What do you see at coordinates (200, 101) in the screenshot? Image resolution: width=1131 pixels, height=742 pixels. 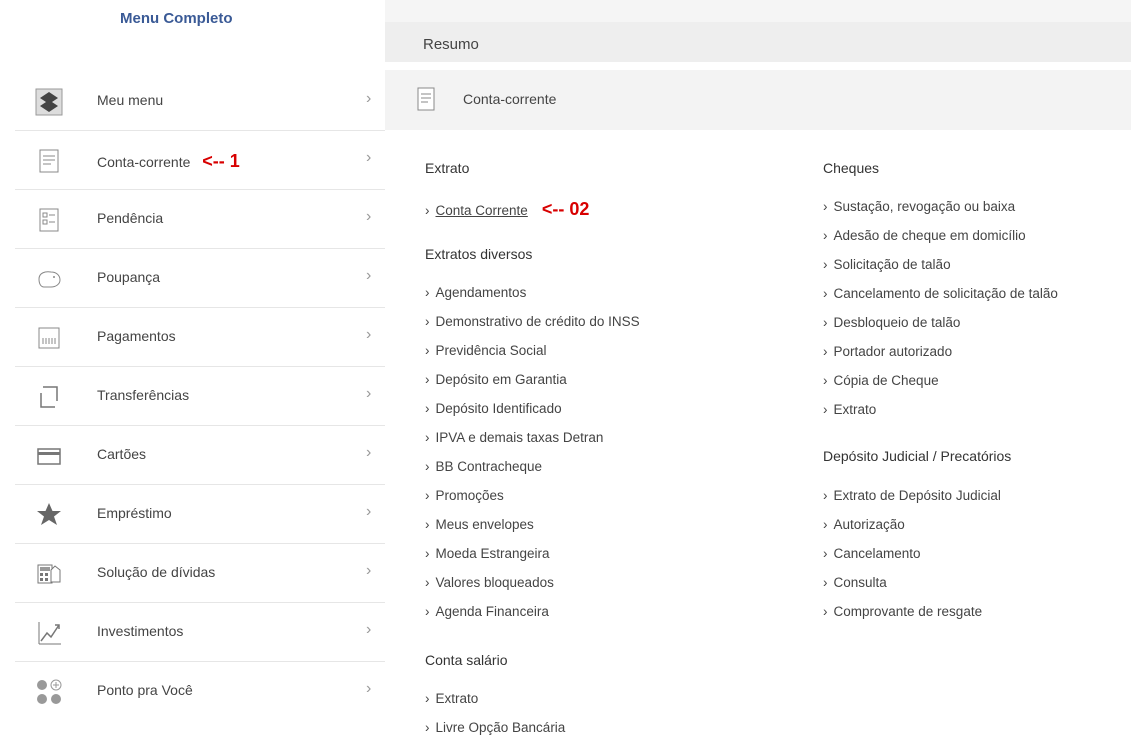 I see `menu-item-meu-menu: Meu menu ›` at bounding box center [200, 101].